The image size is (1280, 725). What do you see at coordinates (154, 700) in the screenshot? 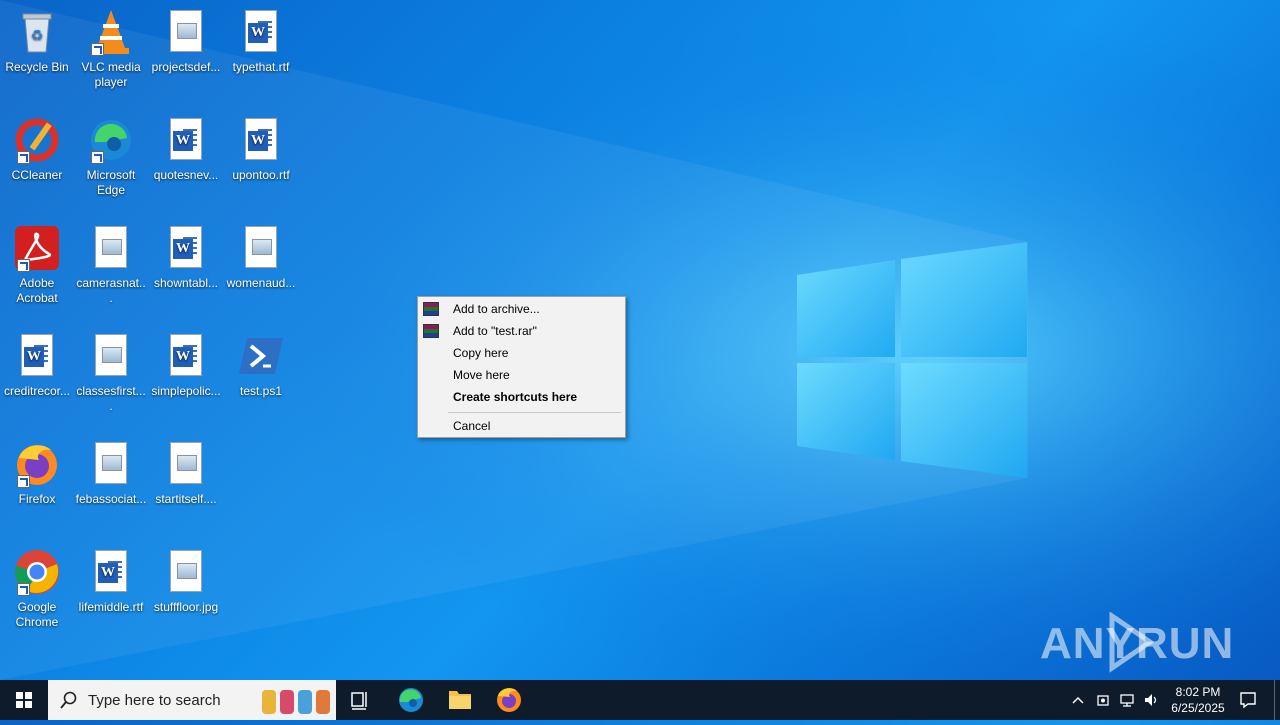
I see `search-placeholder: Type here to search` at bounding box center [154, 700].